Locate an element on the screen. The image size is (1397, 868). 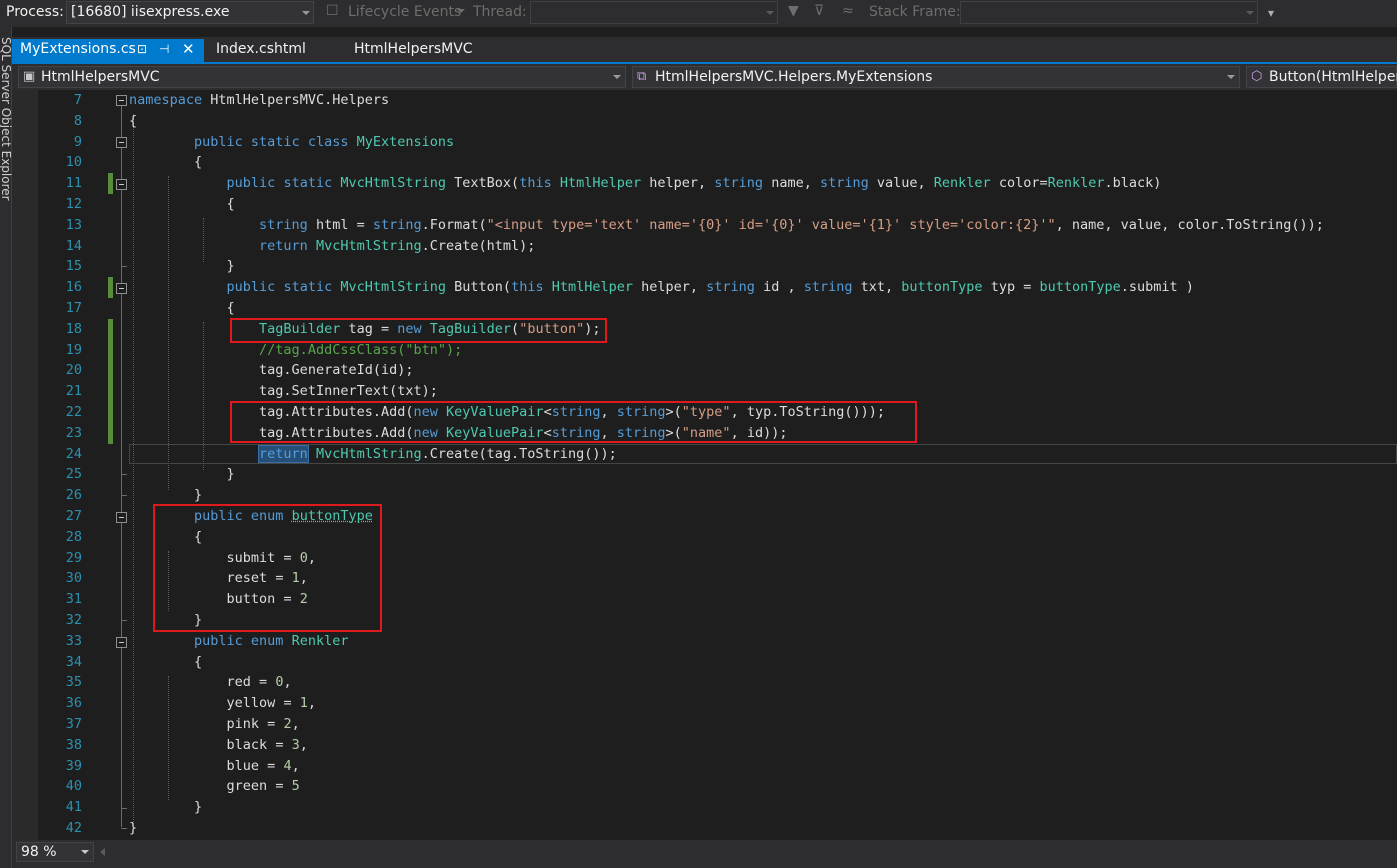
code-line-14: return MvcHtmlString.Create(html); is located at coordinates (332, 246).